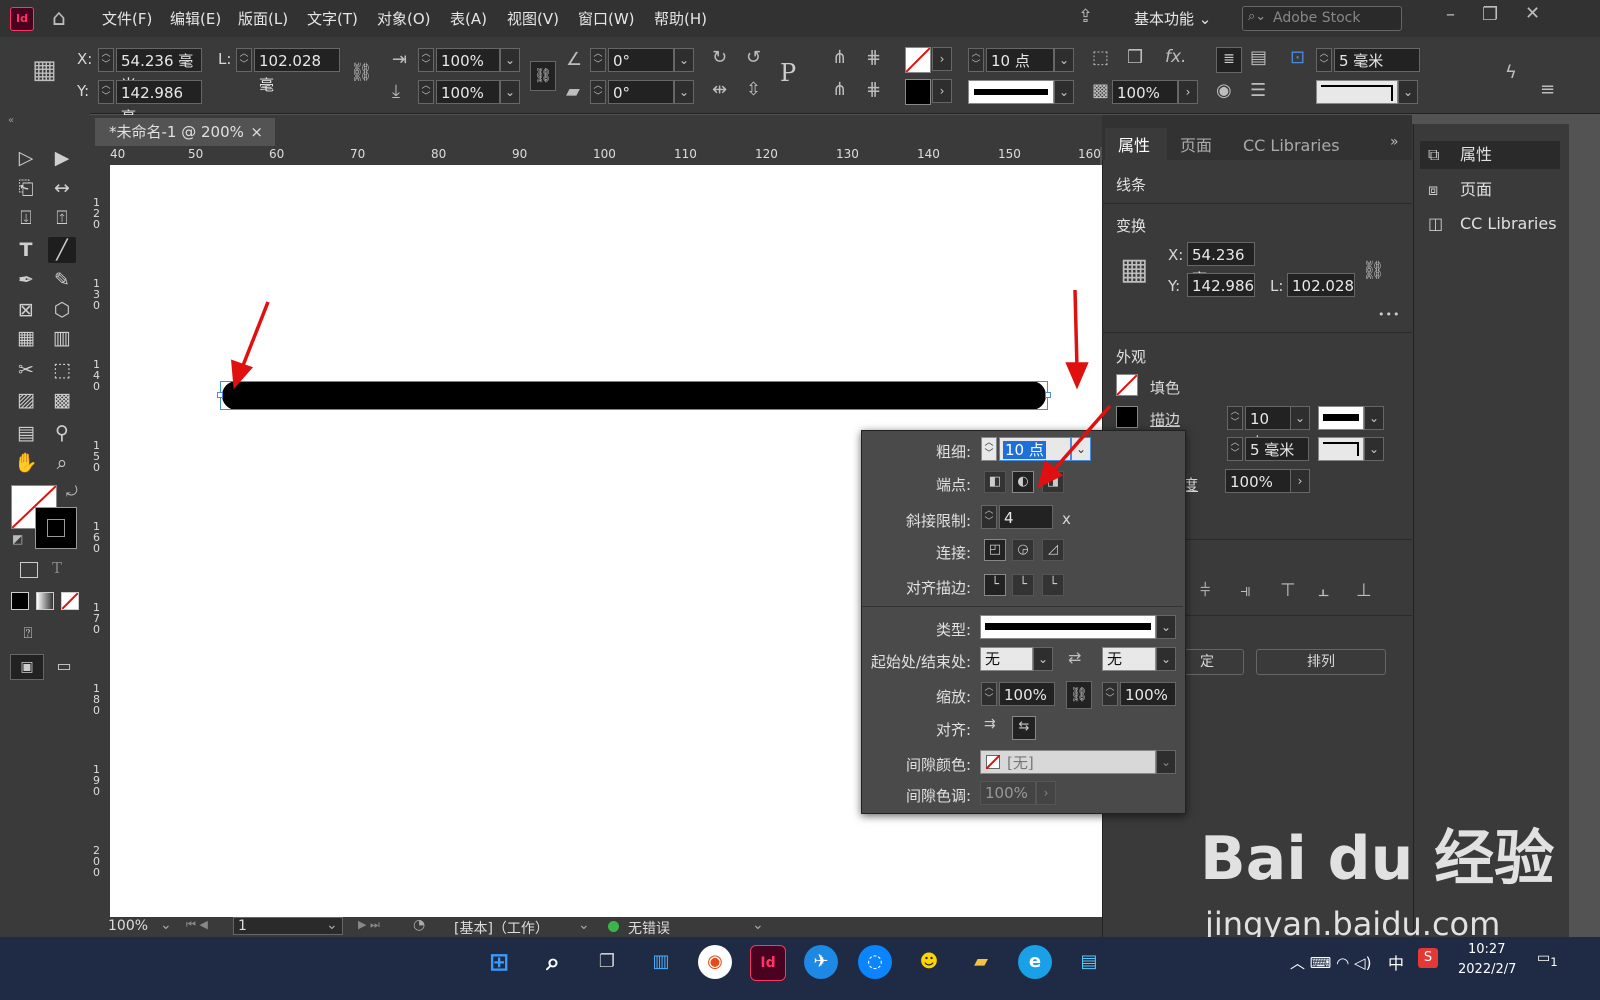 This screenshot has height=1000, width=1600. Describe the element at coordinates (715, 962) in the screenshot. I see `chrome-icon: ◉` at that location.